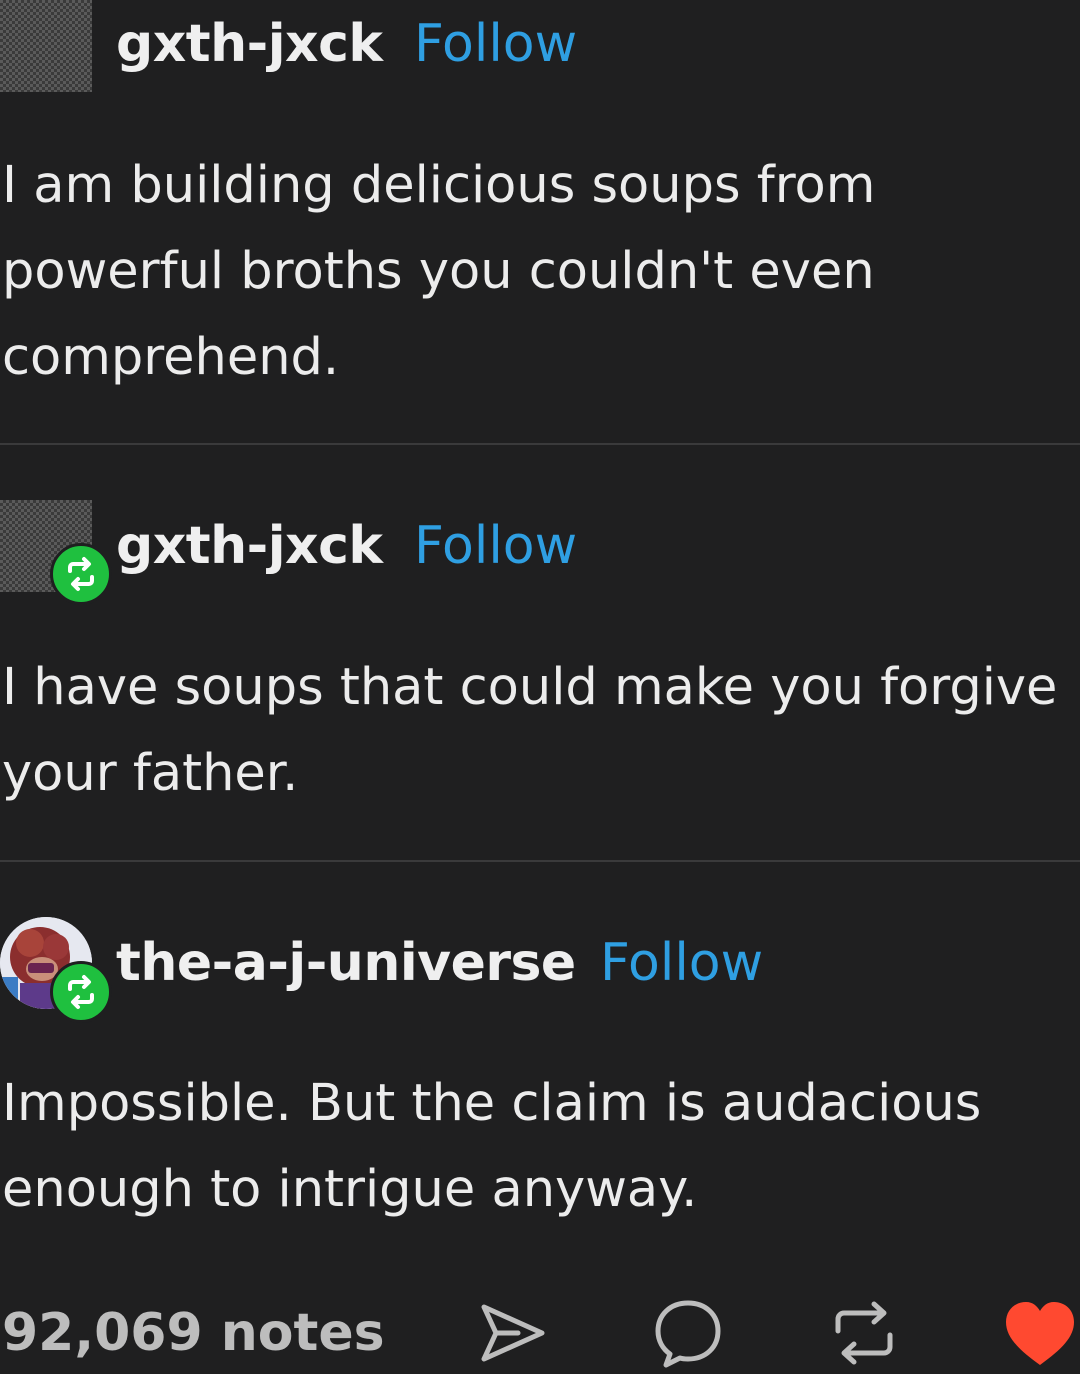  What do you see at coordinates (46, 46) in the screenshot?
I see `avatar` at bounding box center [46, 46].